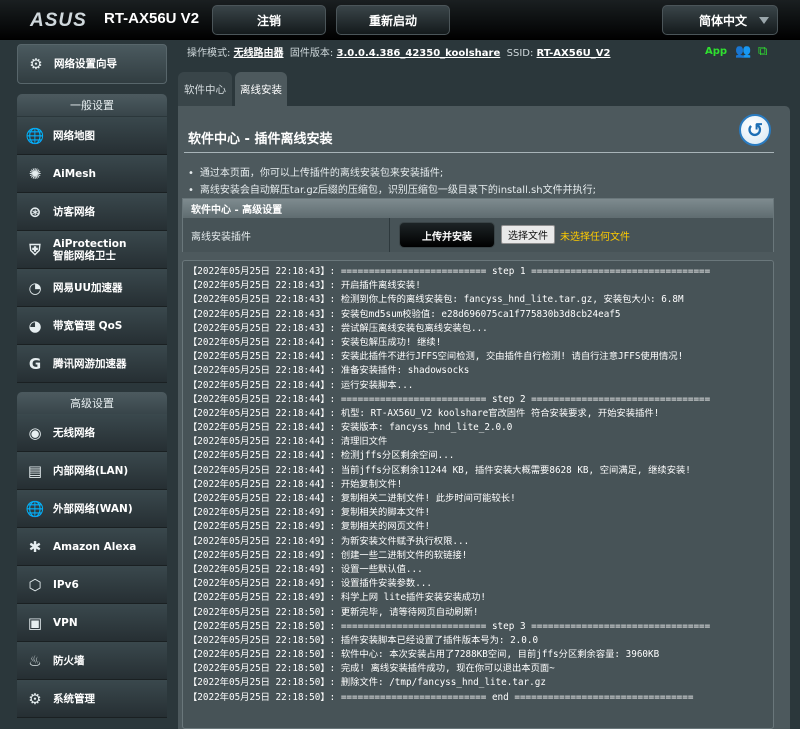  What do you see at coordinates (74, 432) in the screenshot?
I see `sidebar-item-label: 无线网络` at bounding box center [74, 432].